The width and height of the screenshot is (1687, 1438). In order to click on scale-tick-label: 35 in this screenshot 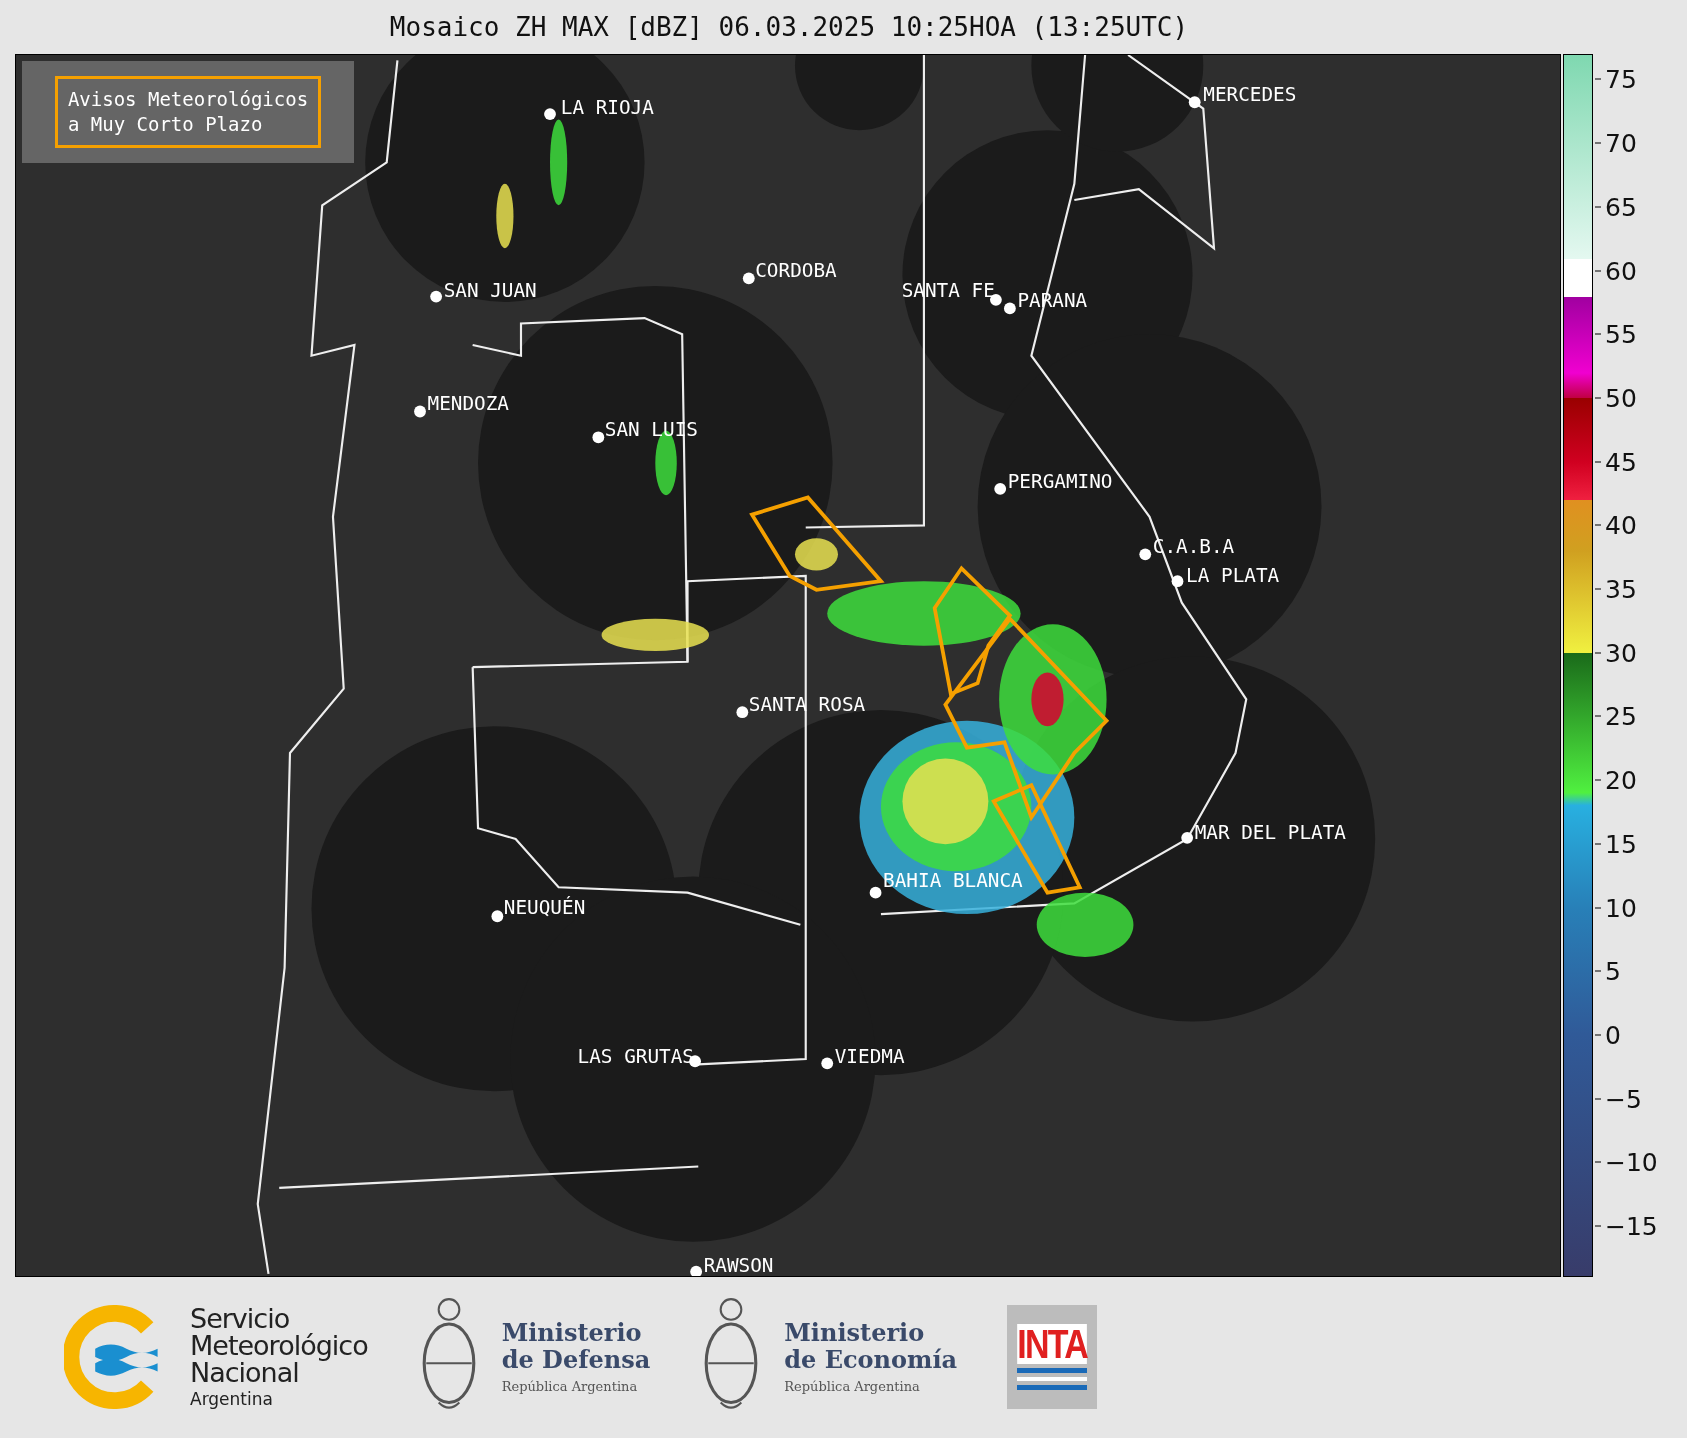, I will do `click(1621, 589)`.